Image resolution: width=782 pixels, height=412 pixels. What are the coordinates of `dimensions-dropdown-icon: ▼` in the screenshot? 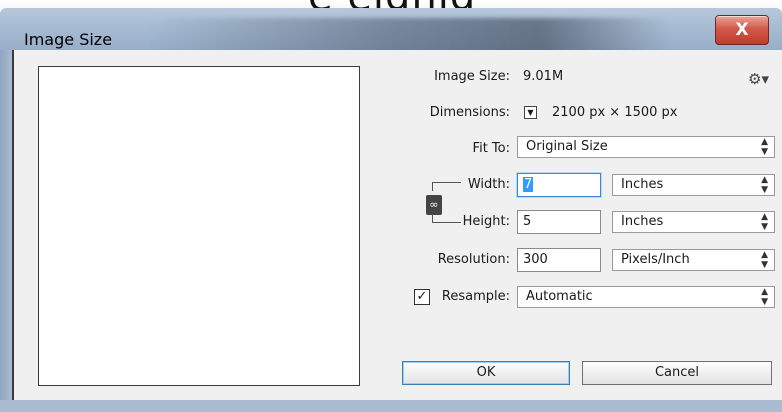 It's located at (530, 112).